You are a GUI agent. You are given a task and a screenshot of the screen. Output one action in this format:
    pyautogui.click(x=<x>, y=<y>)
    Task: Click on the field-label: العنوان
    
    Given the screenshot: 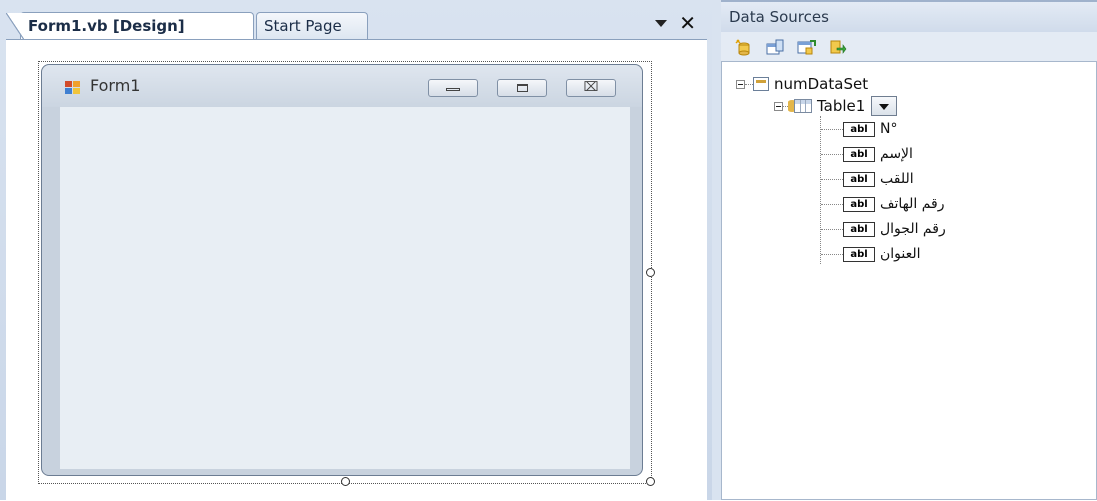 What is the action you would take?
    pyautogui.click(x=900, y=254)
    